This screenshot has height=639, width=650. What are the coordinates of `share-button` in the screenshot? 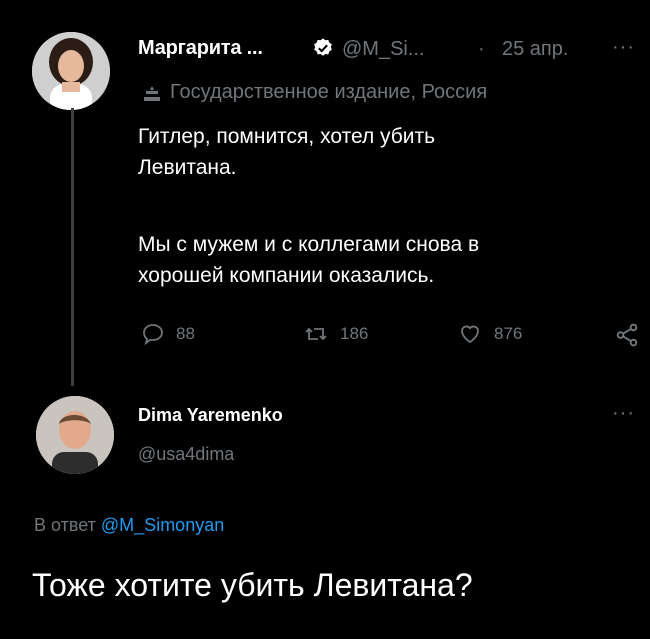 It's located at (627, 337).